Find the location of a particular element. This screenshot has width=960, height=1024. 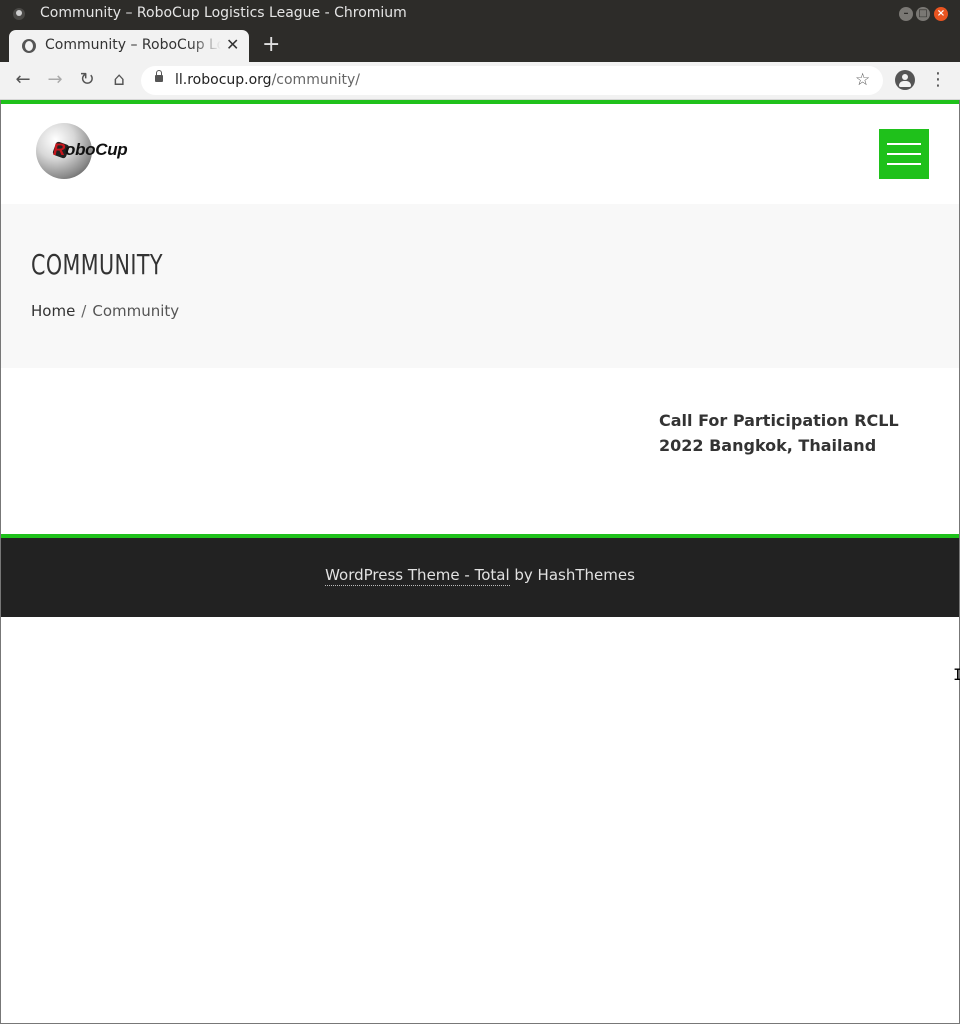

page-title: COMMUNITY is located at coordinates (97, 264).